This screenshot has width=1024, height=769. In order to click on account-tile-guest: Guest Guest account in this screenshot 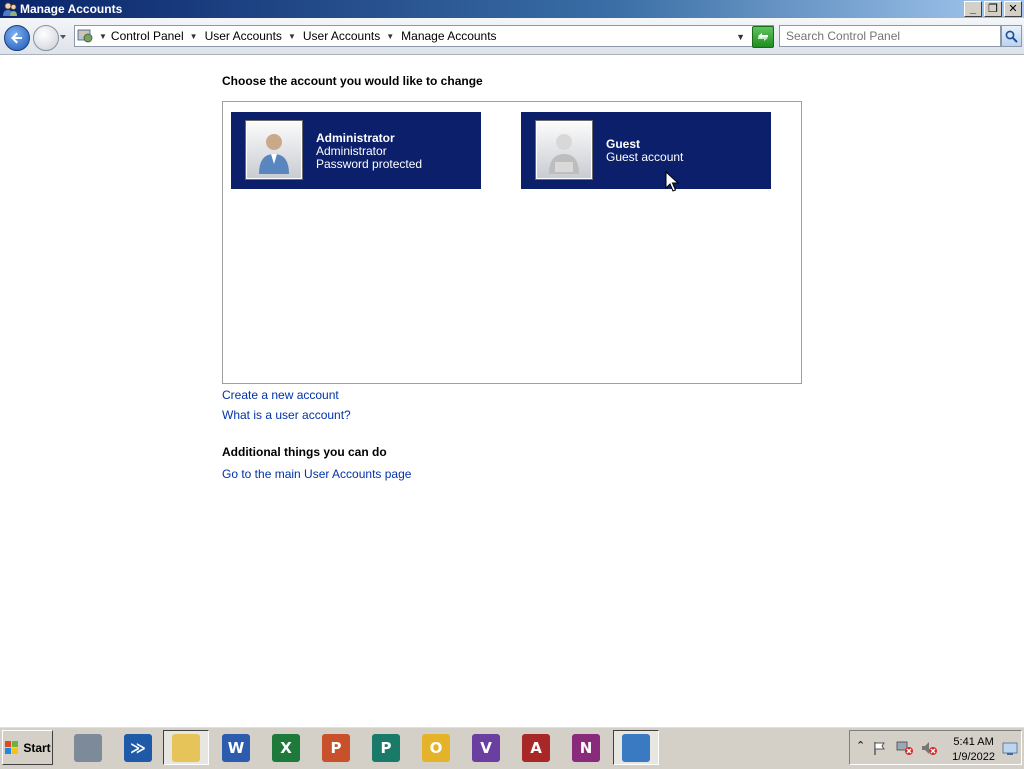, I will do `click(646, 150)`.